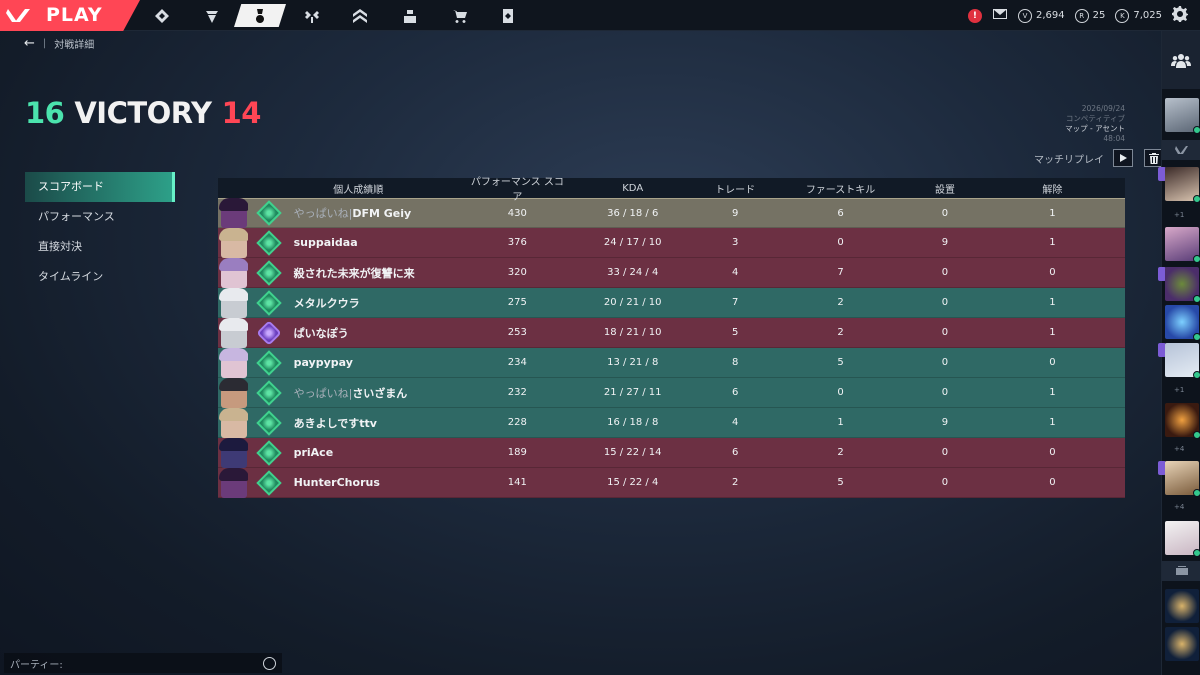  What do you see at coordinates (945, 188) in the screenshot?
I see `header-plant: 設置` at bounding box center [945, 188].